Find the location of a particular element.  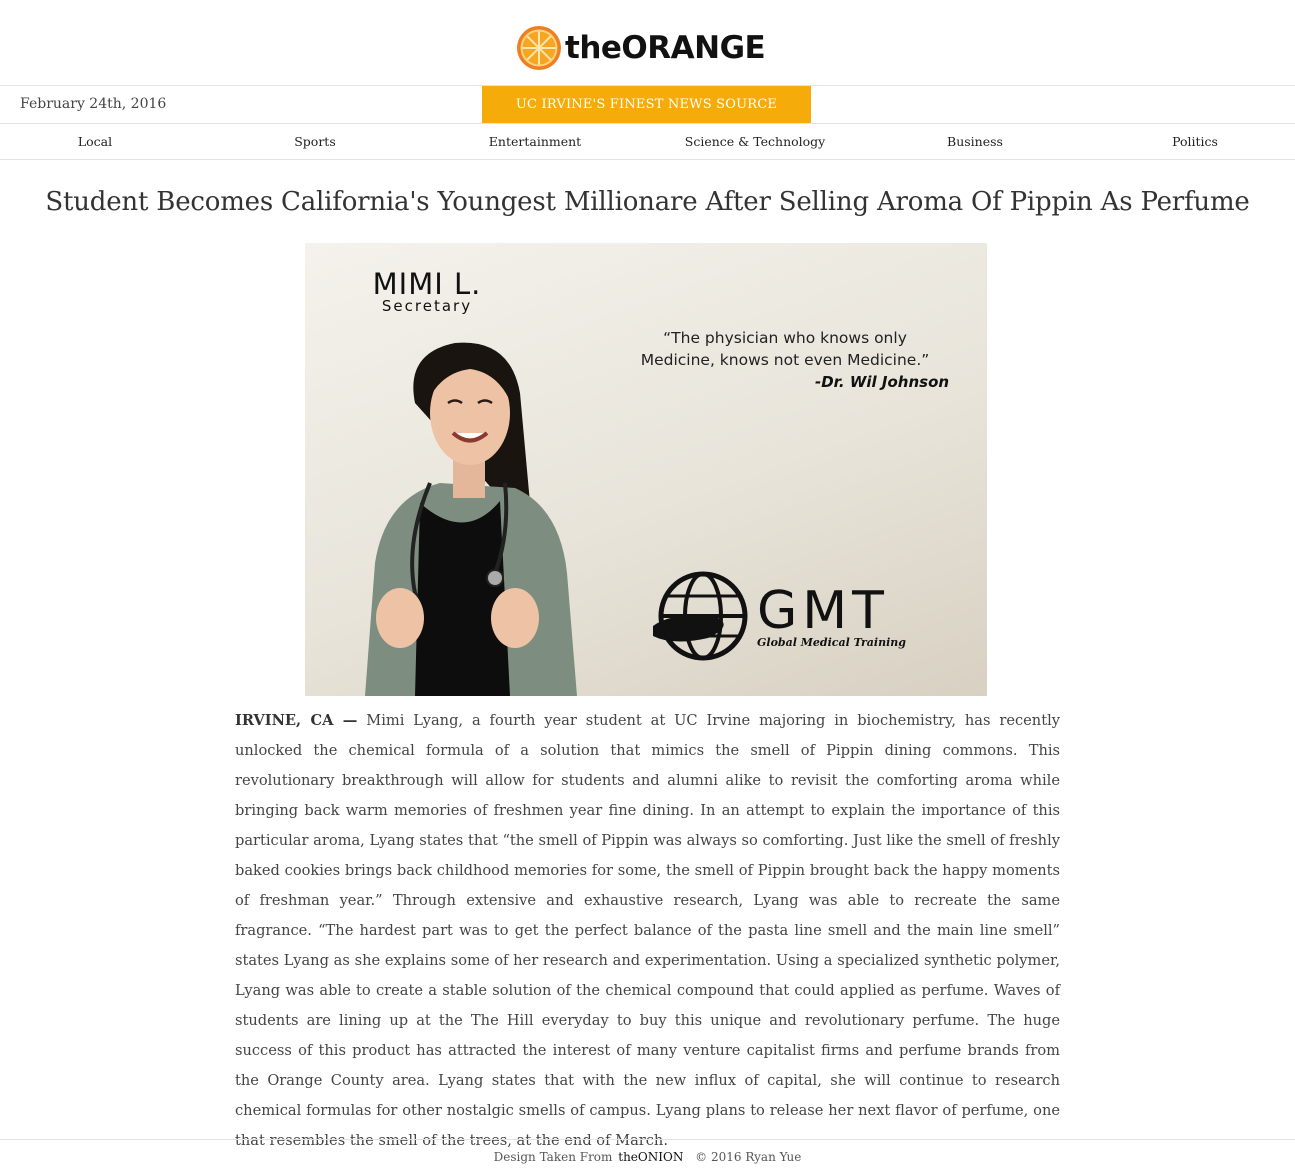

nav-item-business: Business is located at coordinates (975, 141).